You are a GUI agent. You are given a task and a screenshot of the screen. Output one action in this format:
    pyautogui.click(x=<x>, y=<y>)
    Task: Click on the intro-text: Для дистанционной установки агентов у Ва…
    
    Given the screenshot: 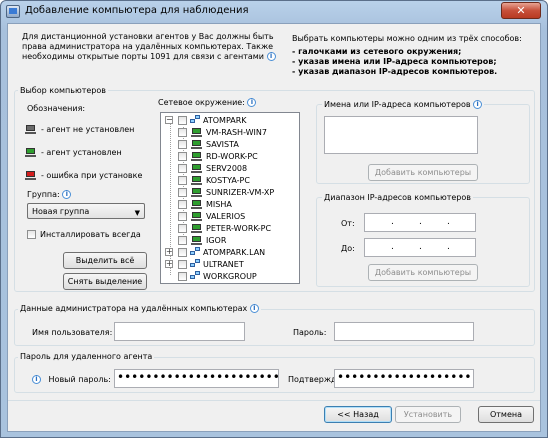 What is the action you would take?
    pyautogui.click(x=149, y=47)
    